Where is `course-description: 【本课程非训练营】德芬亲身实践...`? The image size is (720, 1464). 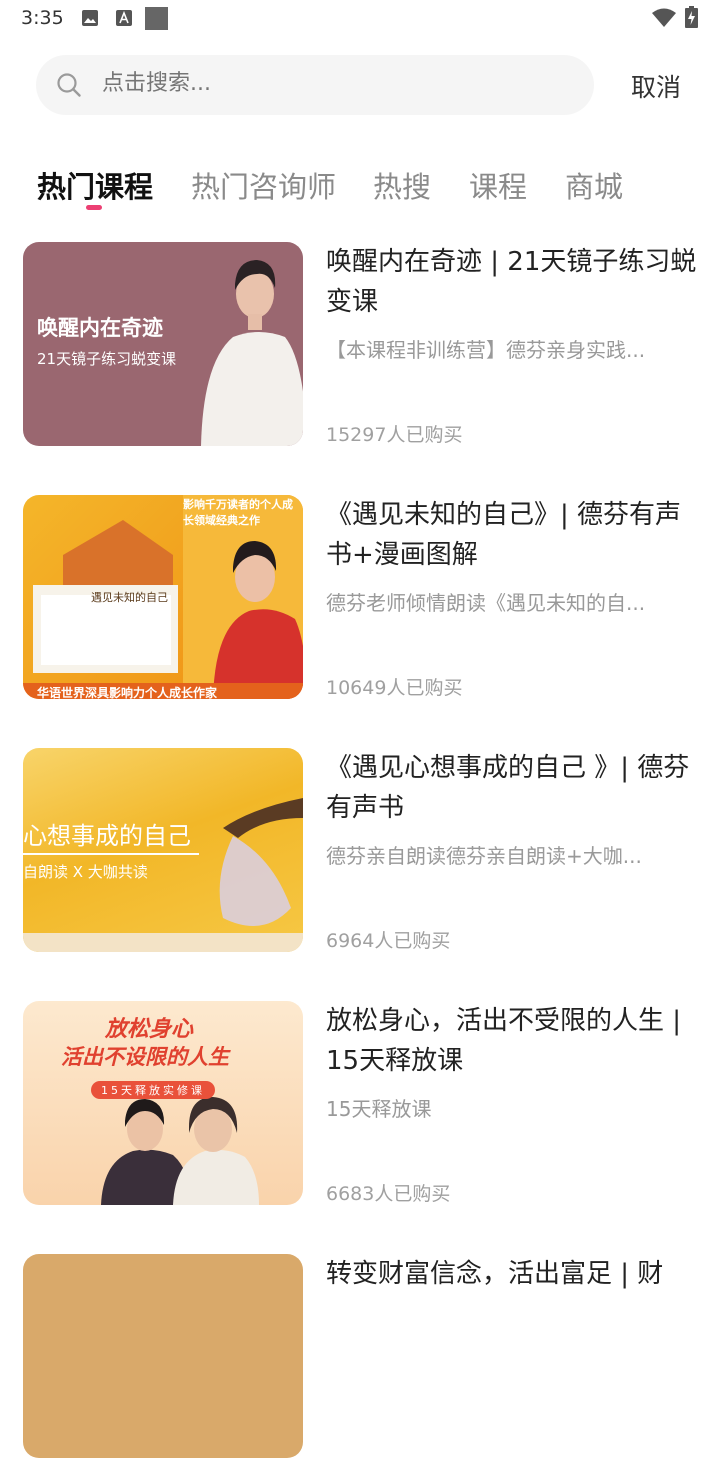
course-description: 【本课程非训练营】德芬亲身实践... is located at coordinates (486, 350).